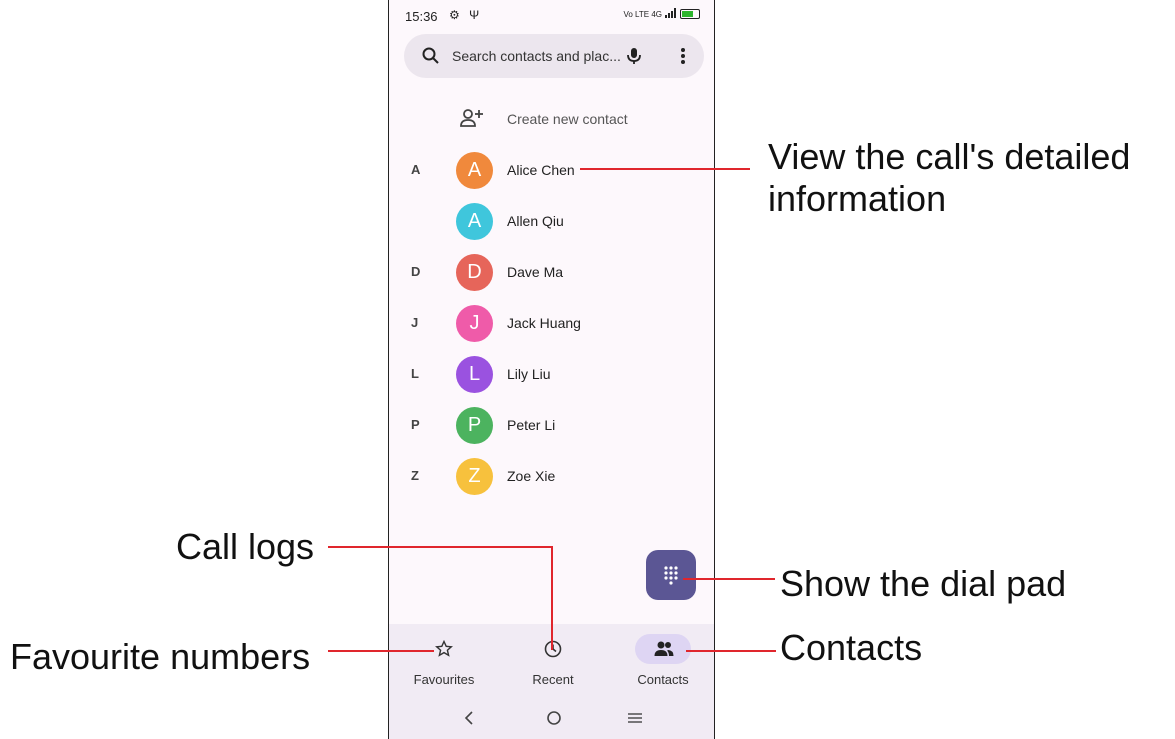  I want to click on contact-name: Dave Ma, so click(535, 272).